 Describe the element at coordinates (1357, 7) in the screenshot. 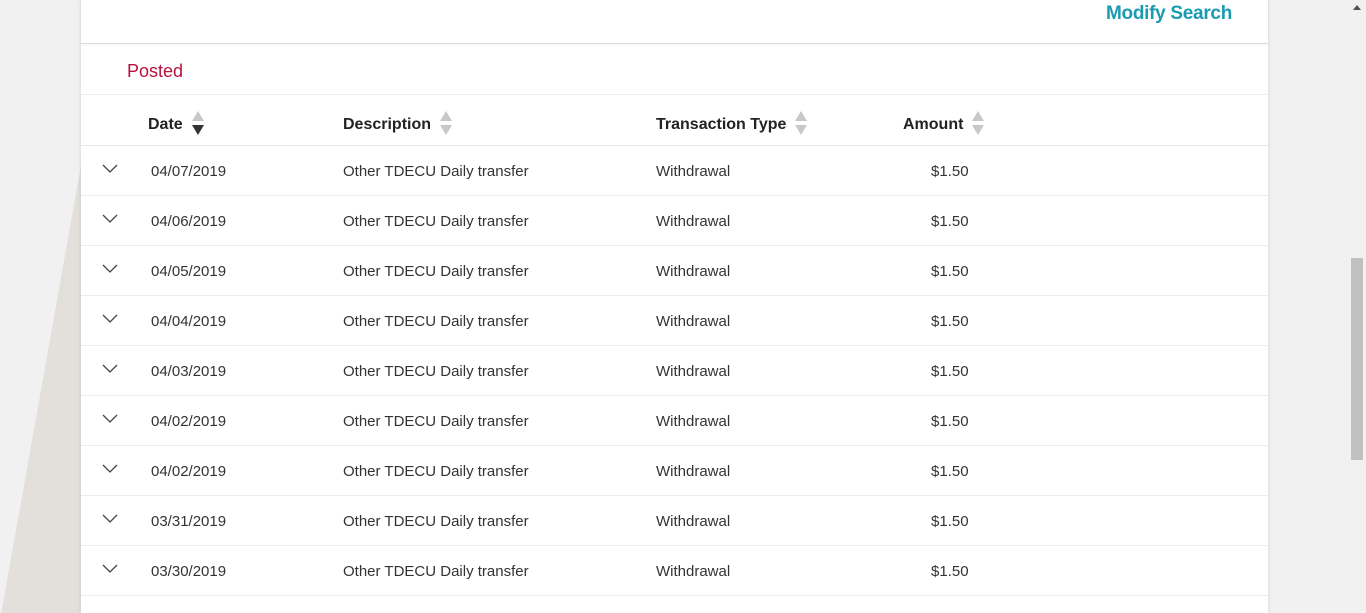

I see `scroll-up-arrow-icon` at that location.